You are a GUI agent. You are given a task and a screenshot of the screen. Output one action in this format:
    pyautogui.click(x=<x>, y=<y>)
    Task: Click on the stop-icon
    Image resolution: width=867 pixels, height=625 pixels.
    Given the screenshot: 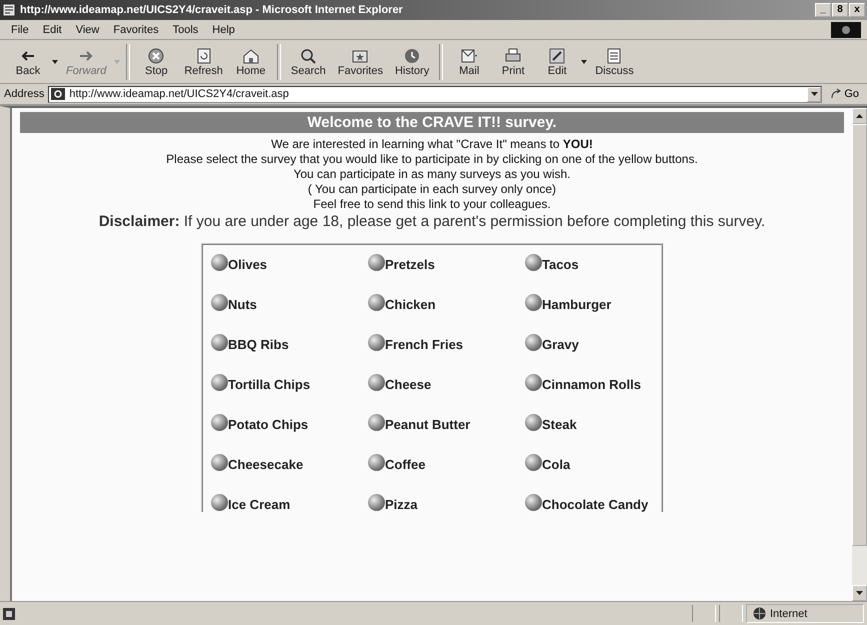 What is the action you would take?
    pyautogui.click(x=156, y=55)
    